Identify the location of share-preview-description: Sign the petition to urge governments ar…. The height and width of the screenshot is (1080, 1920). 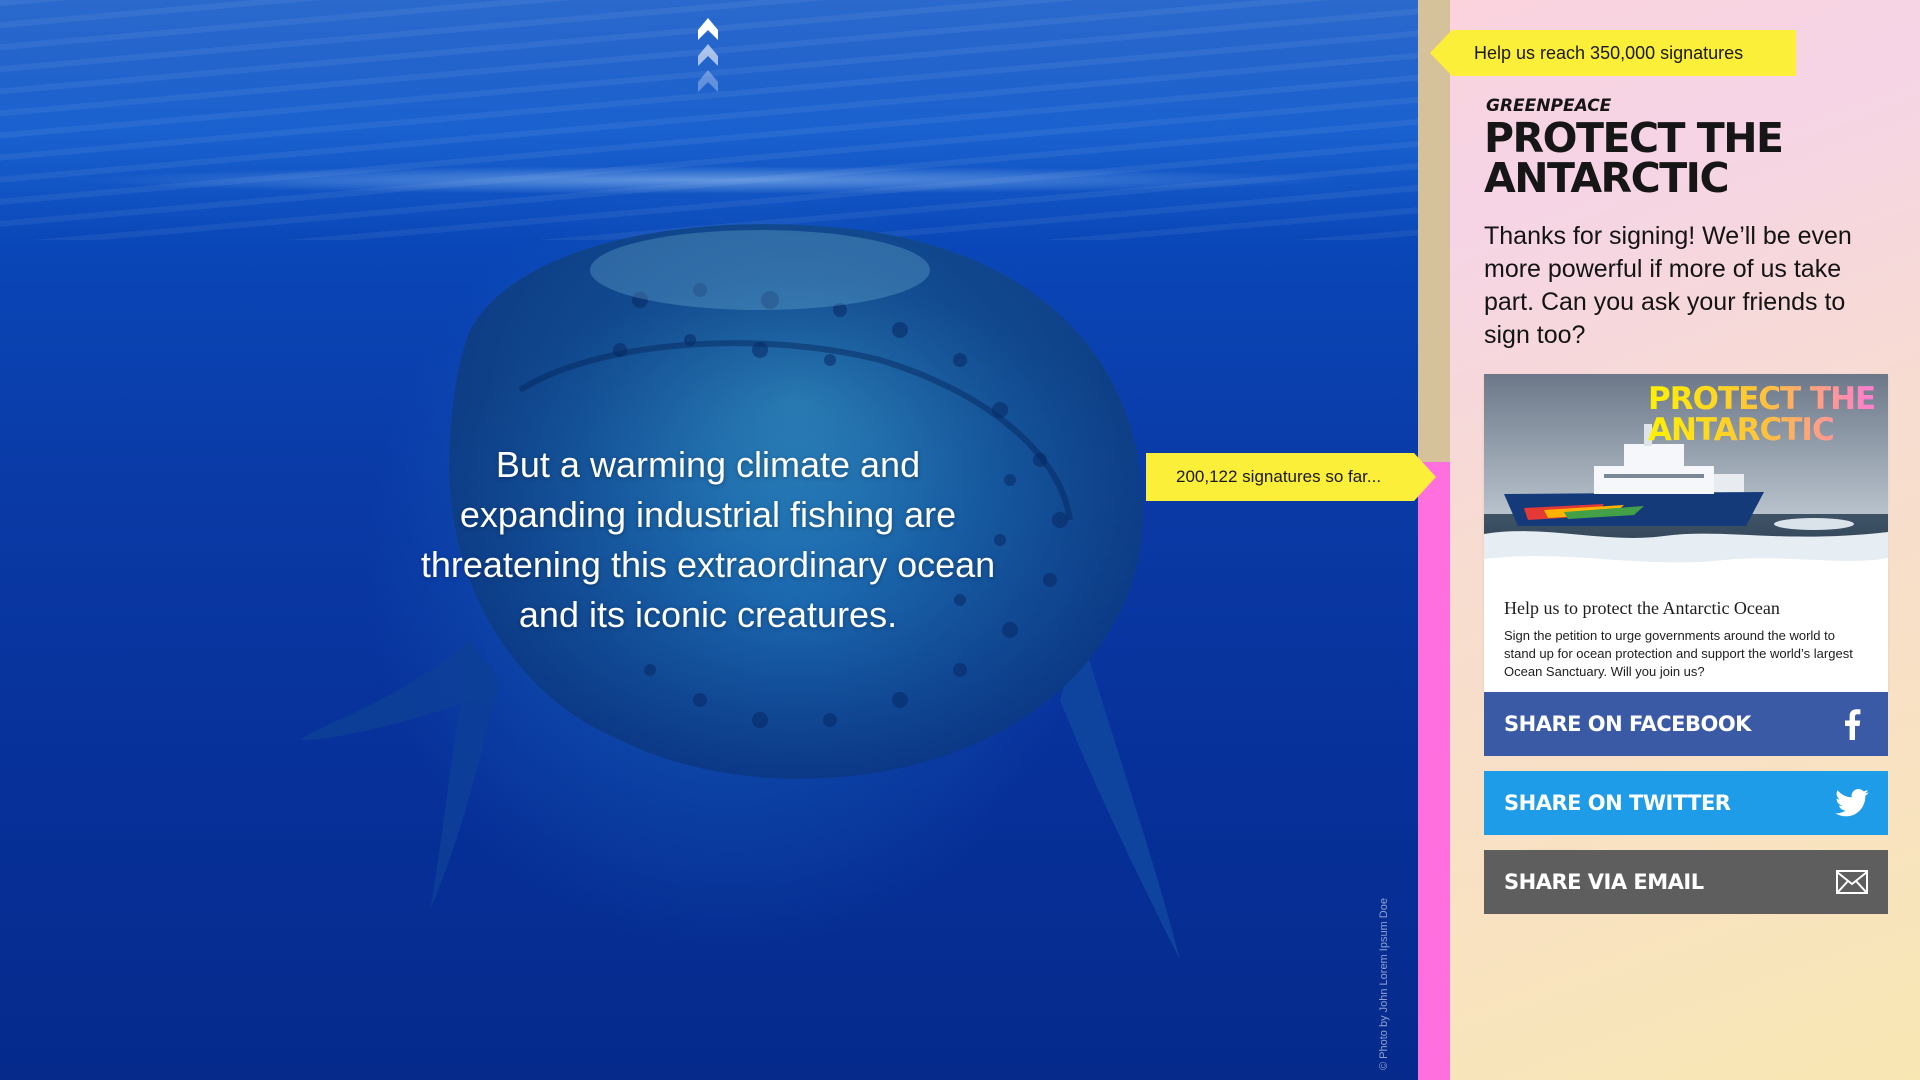
(1678, 653).